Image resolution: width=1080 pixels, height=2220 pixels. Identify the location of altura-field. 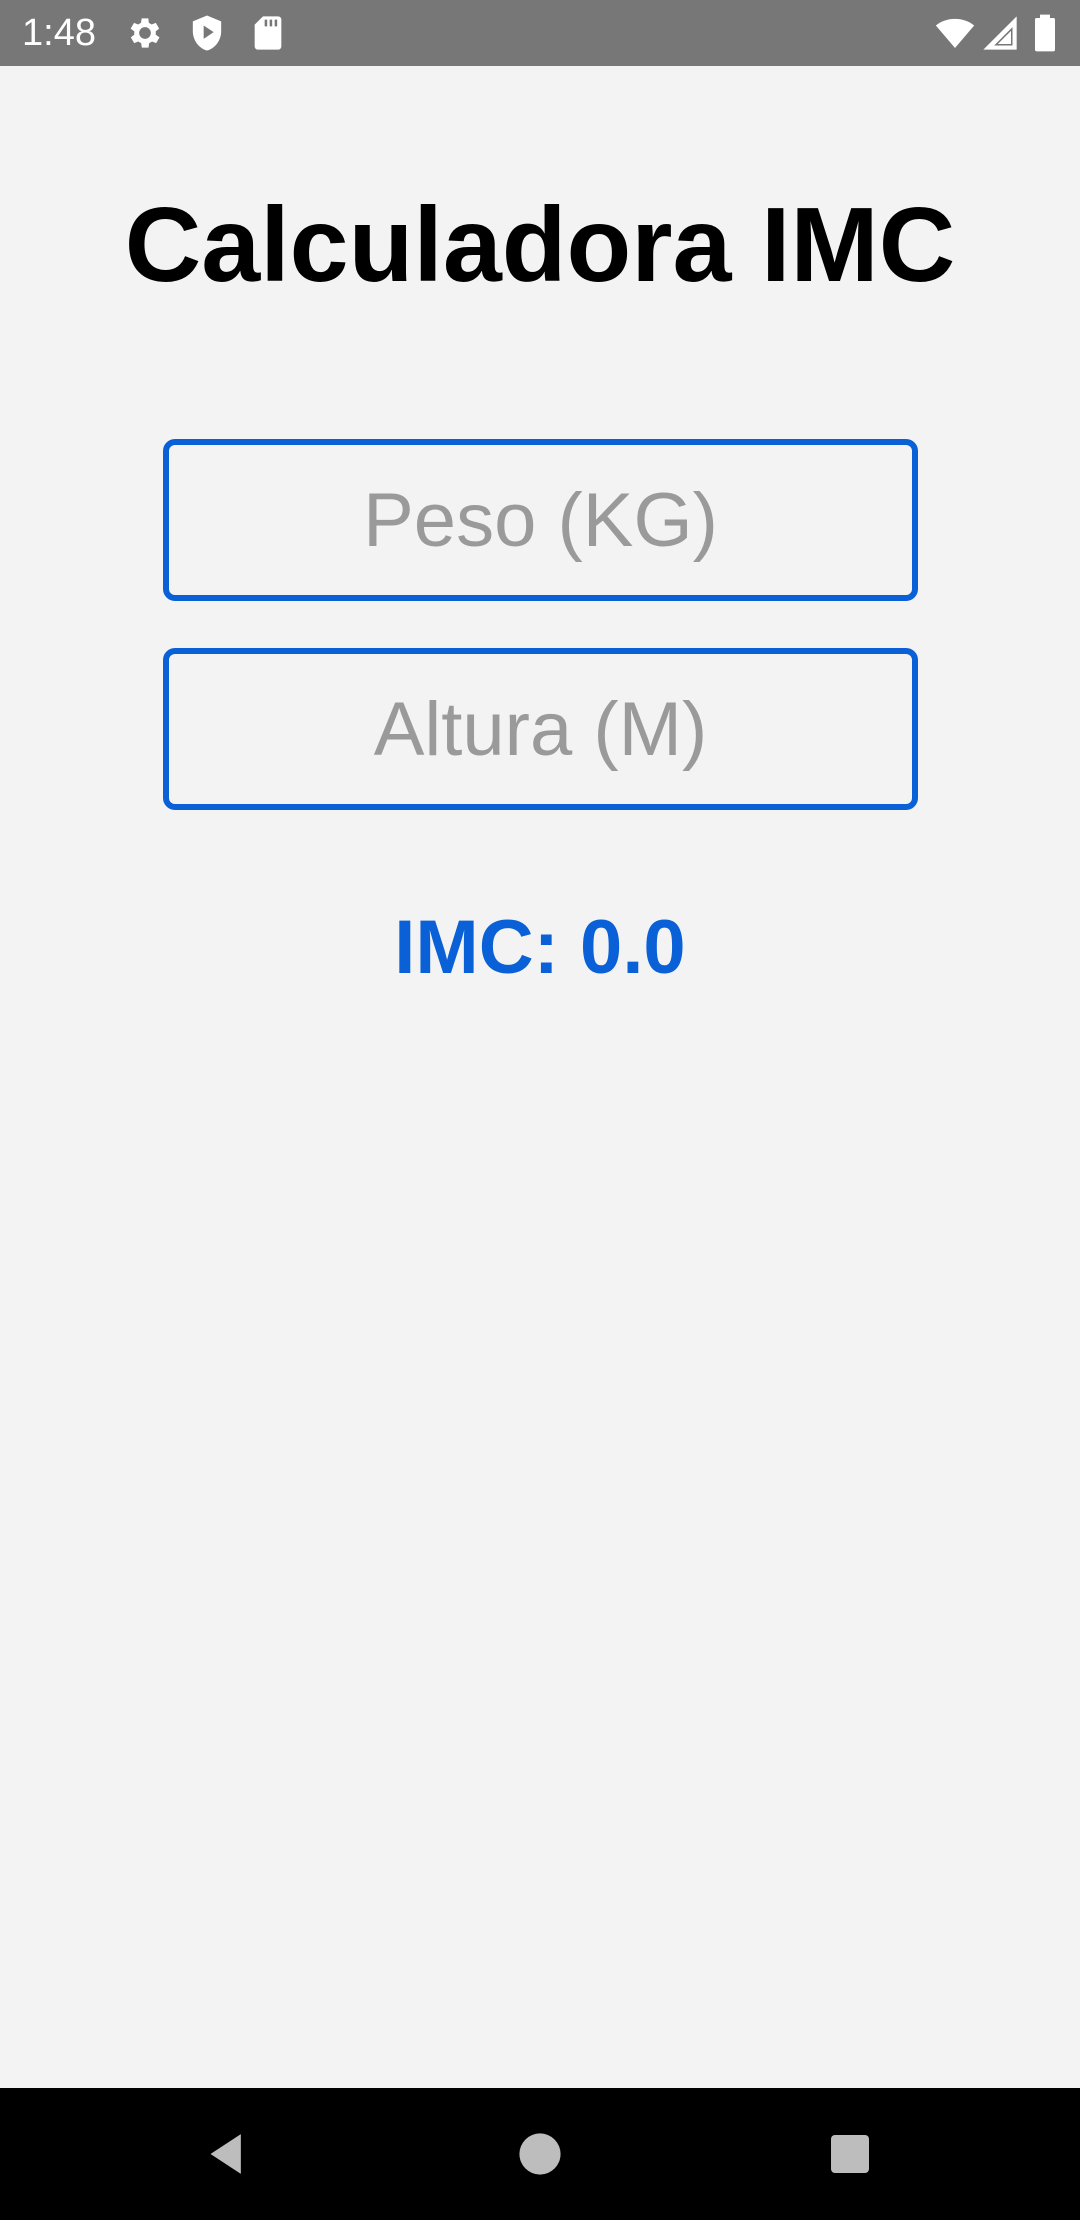
(540, 729).